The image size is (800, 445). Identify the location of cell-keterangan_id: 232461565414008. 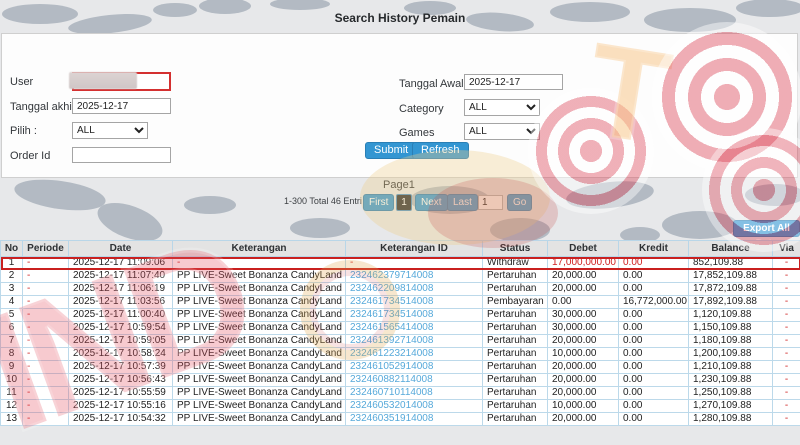
(414, 328).